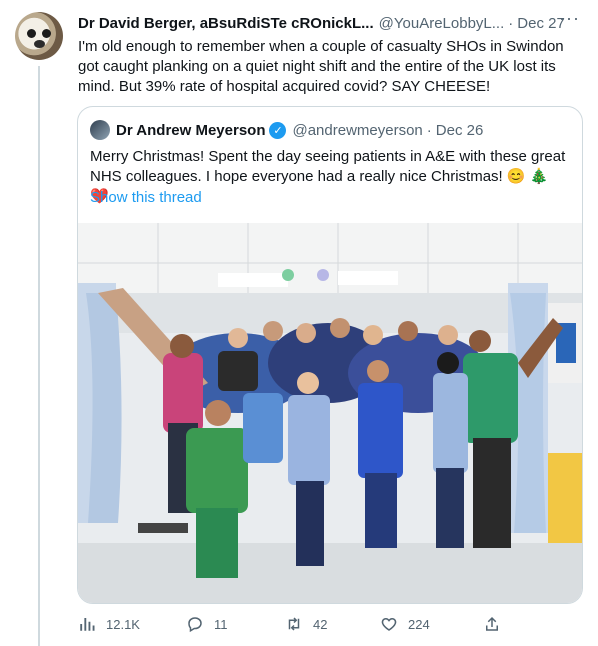 Image resolution: width=598 pixels, height=646 pixels. Describe the element at coordinates (100, 130) in the screenshot. I see `quoted-author-avatar` at that location.